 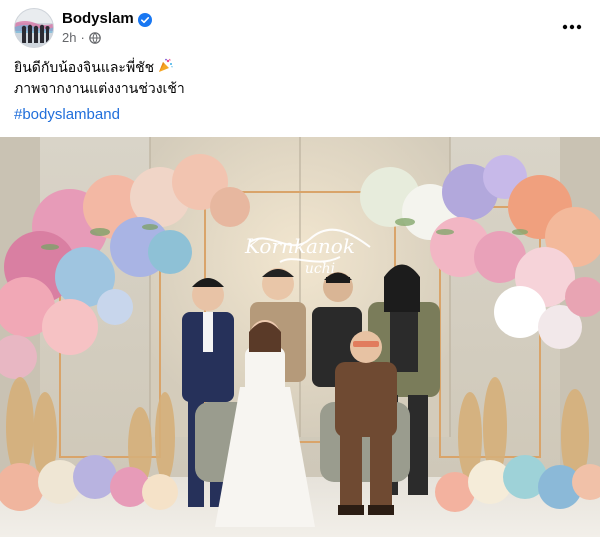 I want to click on party-popper-icon, so click(x=165, y=66).